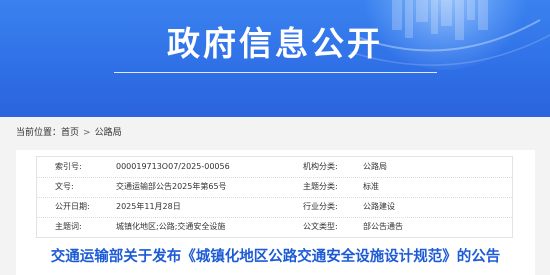  I want to click on keywords-label: 主题词:, so click(68, 226).